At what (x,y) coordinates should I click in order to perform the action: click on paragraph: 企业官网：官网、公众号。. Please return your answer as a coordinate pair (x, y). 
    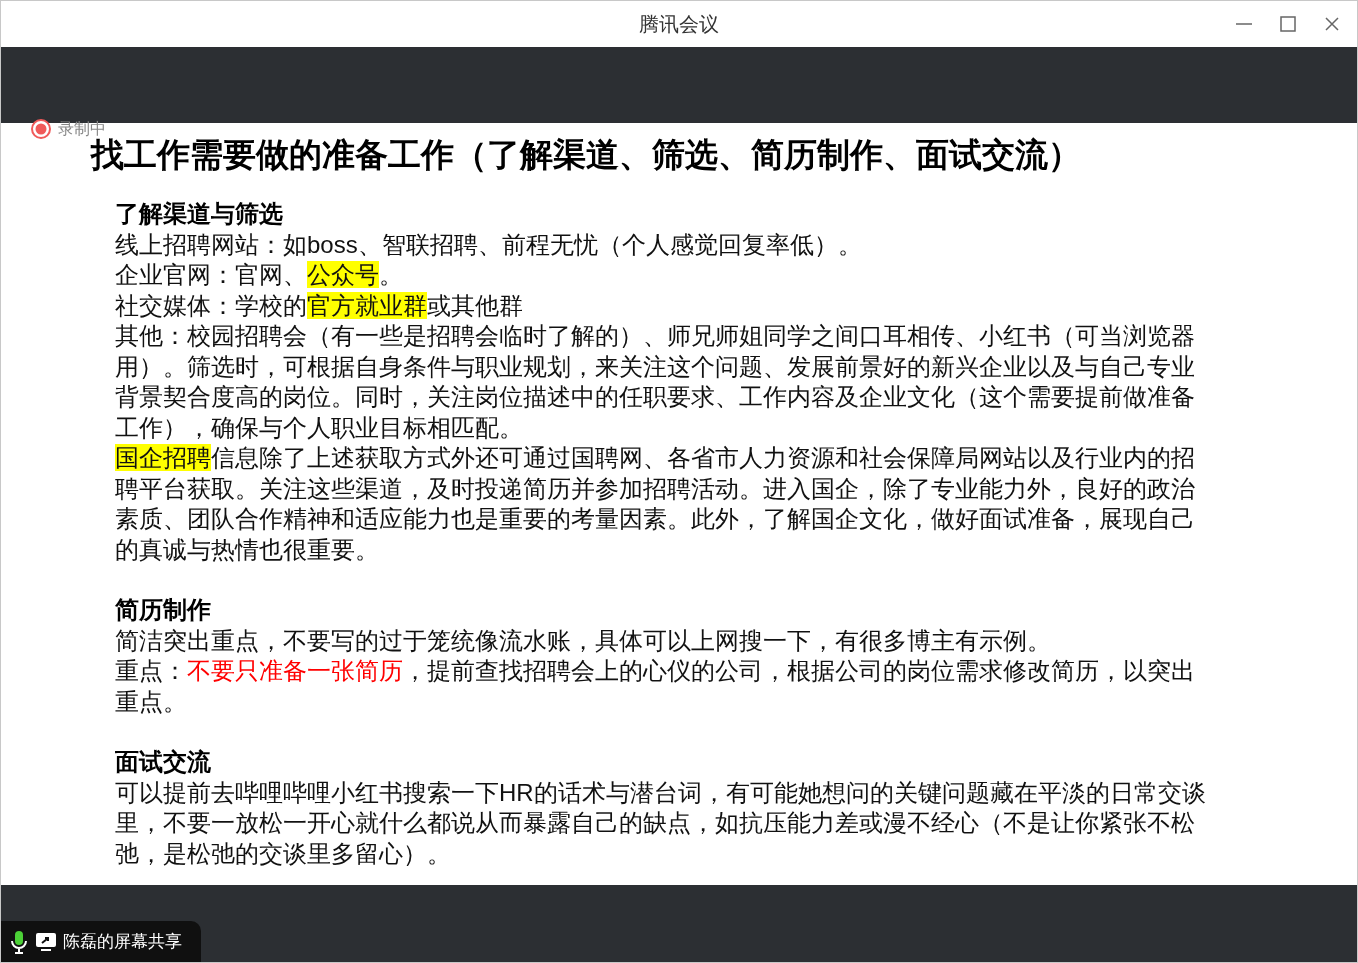
    Looking at the image, I should click on (259, 275).